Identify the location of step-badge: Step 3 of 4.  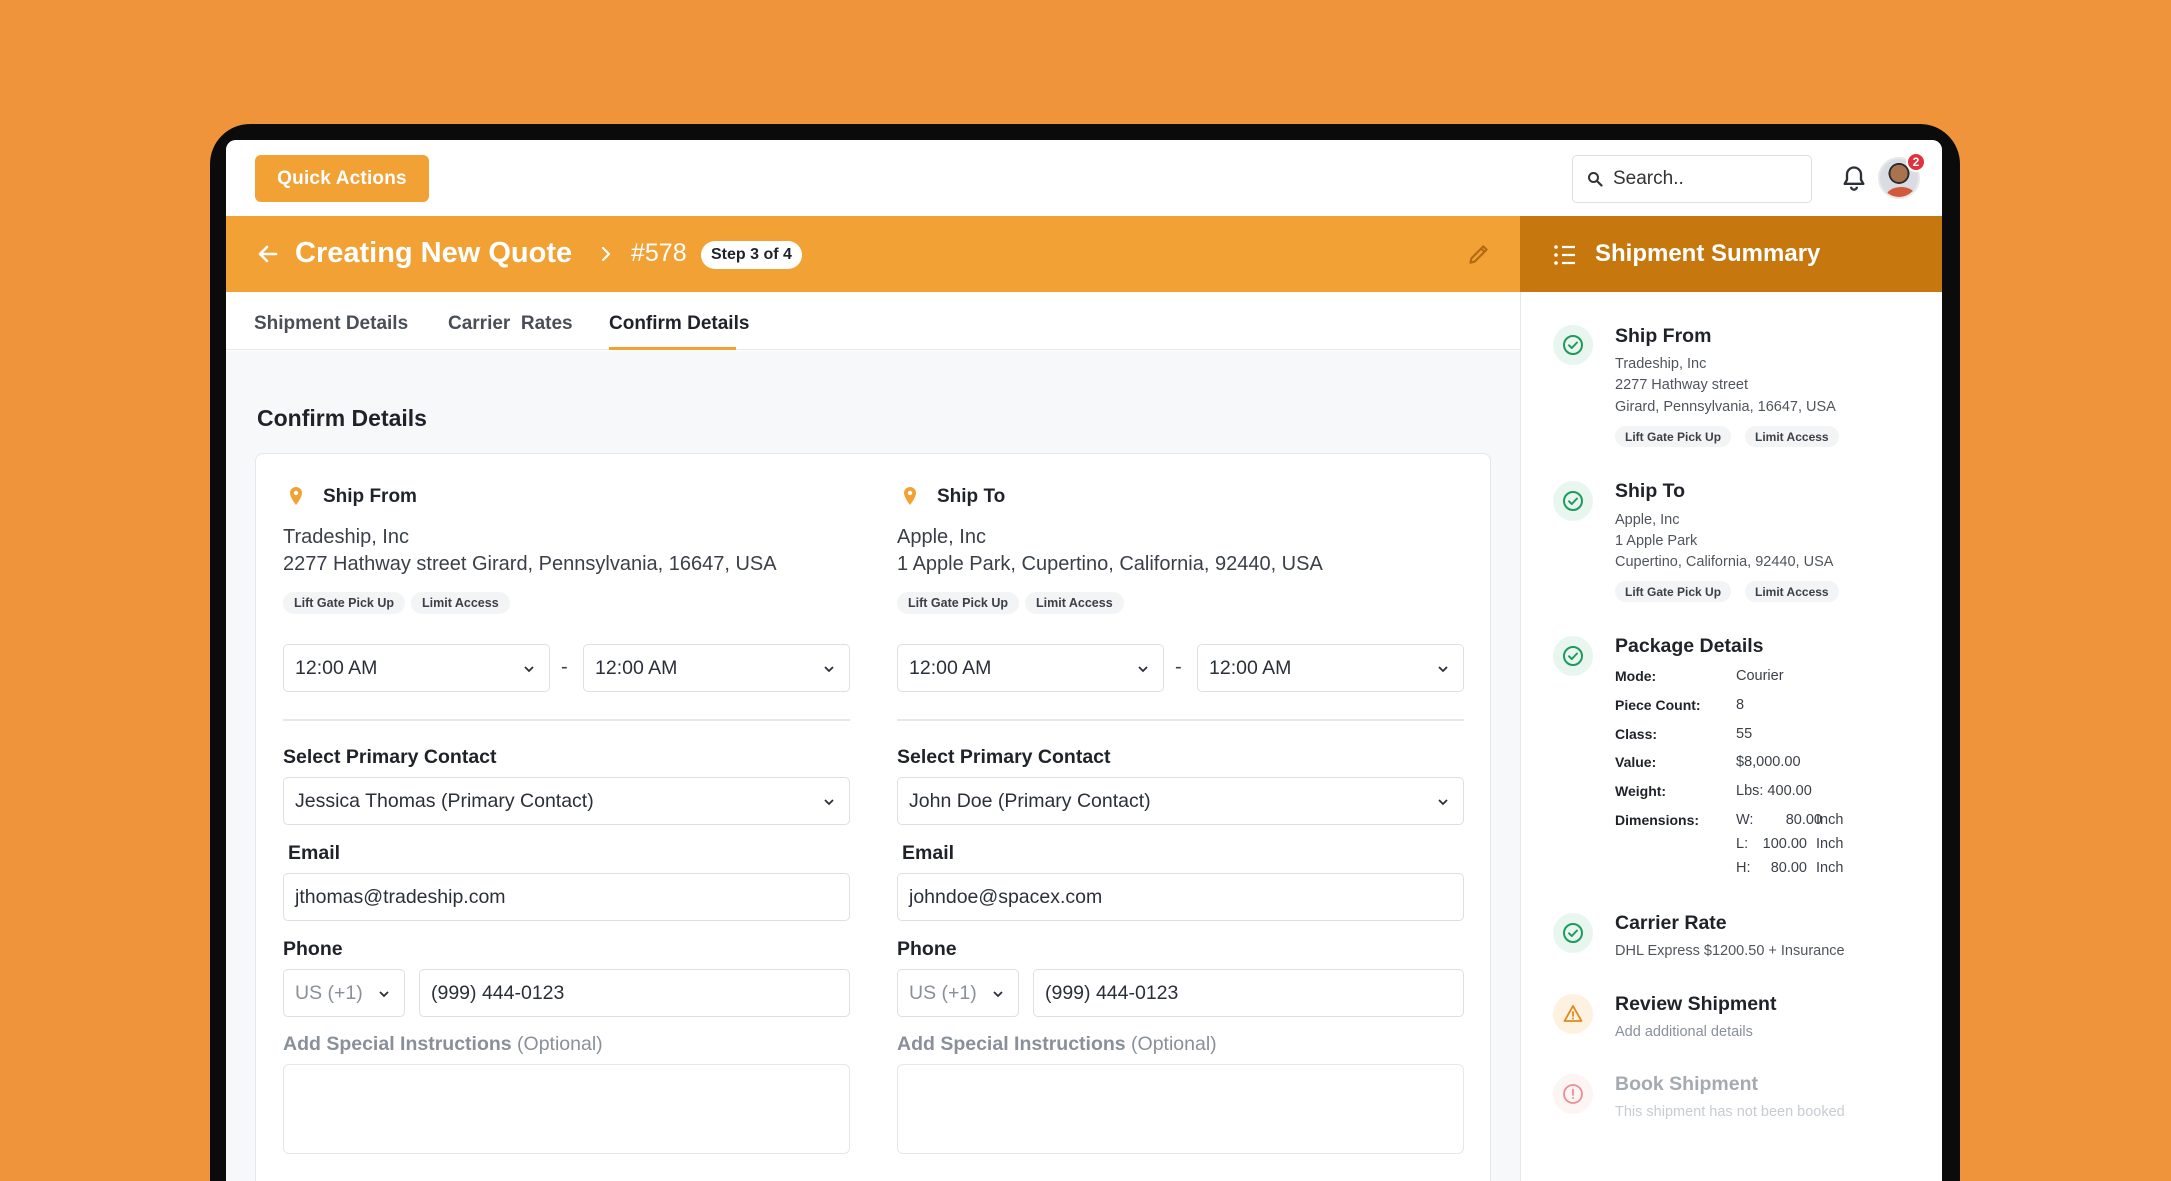
(751, 255).